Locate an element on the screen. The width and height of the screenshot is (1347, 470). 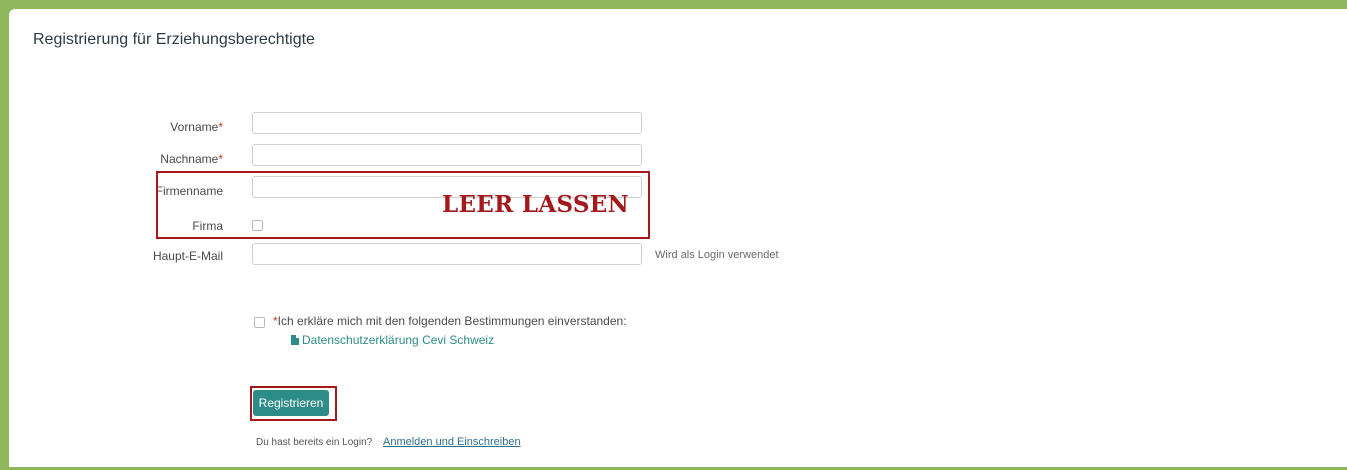
register-button: Registrieren is located at coordinates (291, 403).